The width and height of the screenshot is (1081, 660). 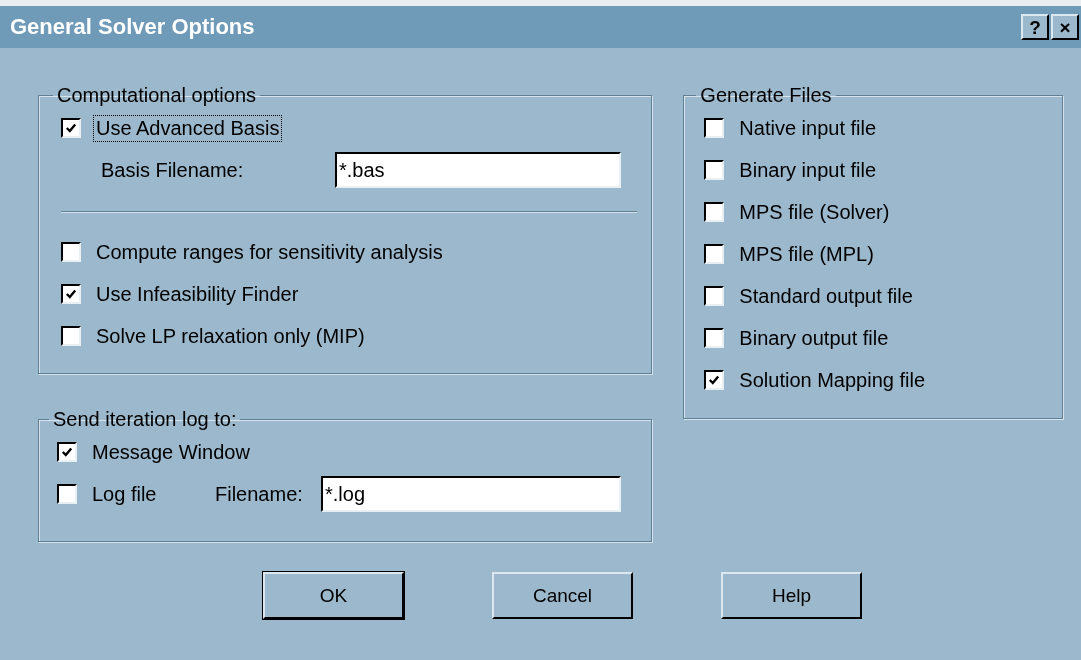 I want to click on dialog-button: Help, so click(x=791, y=595).